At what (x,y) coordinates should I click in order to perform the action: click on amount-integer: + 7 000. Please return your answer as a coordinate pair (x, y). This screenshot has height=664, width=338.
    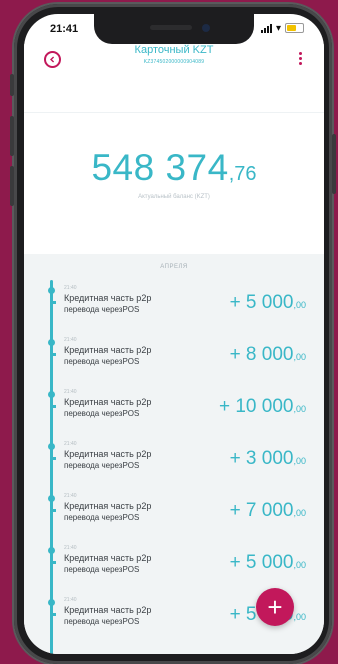
    Looking at the image, I should click on (261, 510).